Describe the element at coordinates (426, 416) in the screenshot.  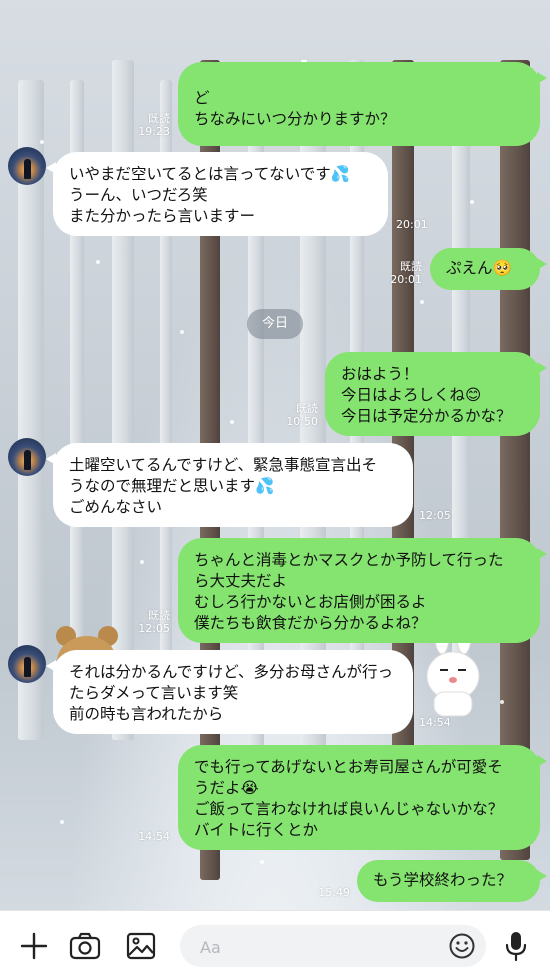
I see `message-text: 今日は予定分かるかな？` at that location.